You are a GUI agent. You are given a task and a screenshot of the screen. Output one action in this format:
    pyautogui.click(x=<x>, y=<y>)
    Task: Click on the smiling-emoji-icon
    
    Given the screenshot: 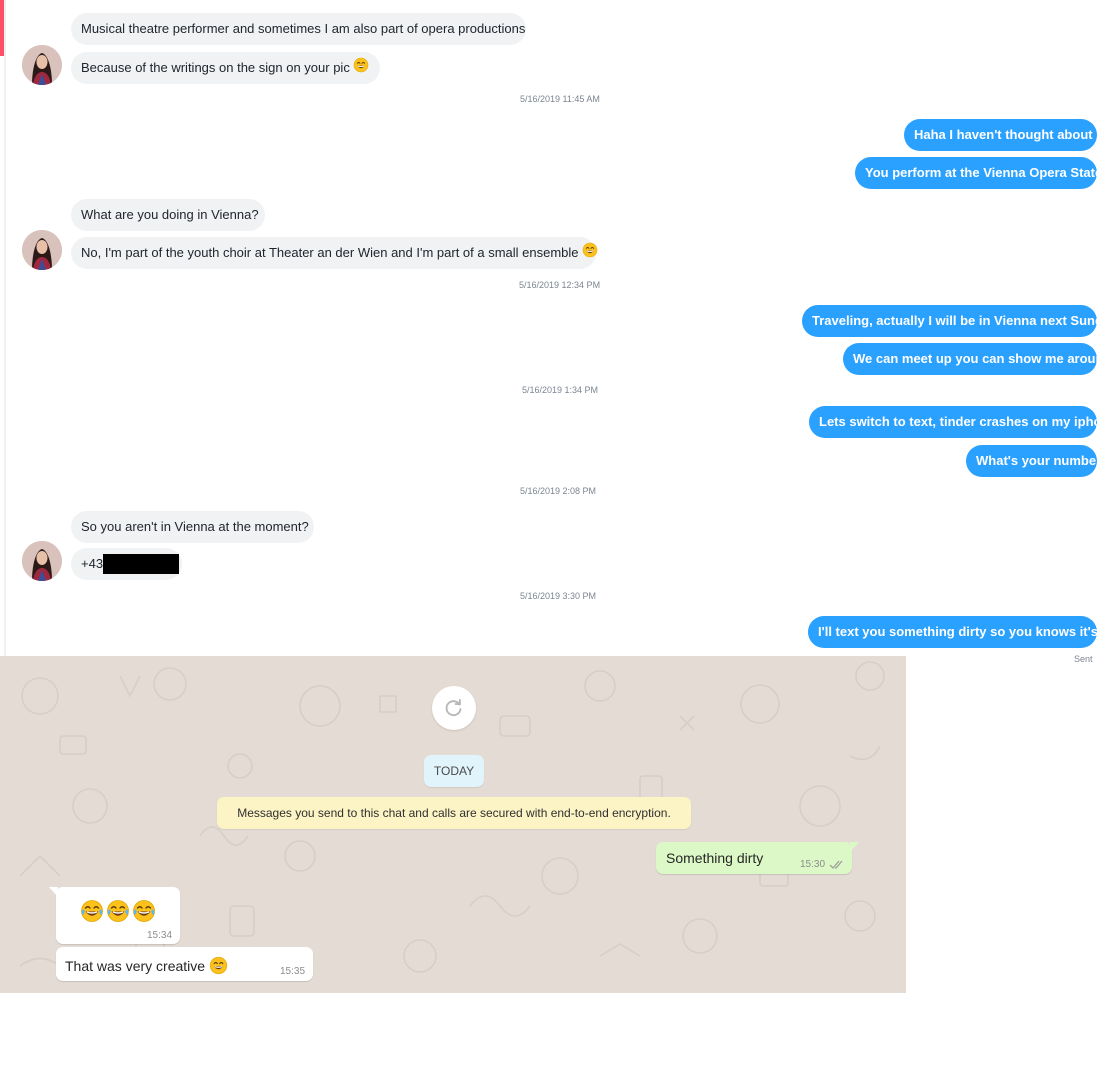 What is the action you would take?
    pyautogui.click(x=590, y=253)
    